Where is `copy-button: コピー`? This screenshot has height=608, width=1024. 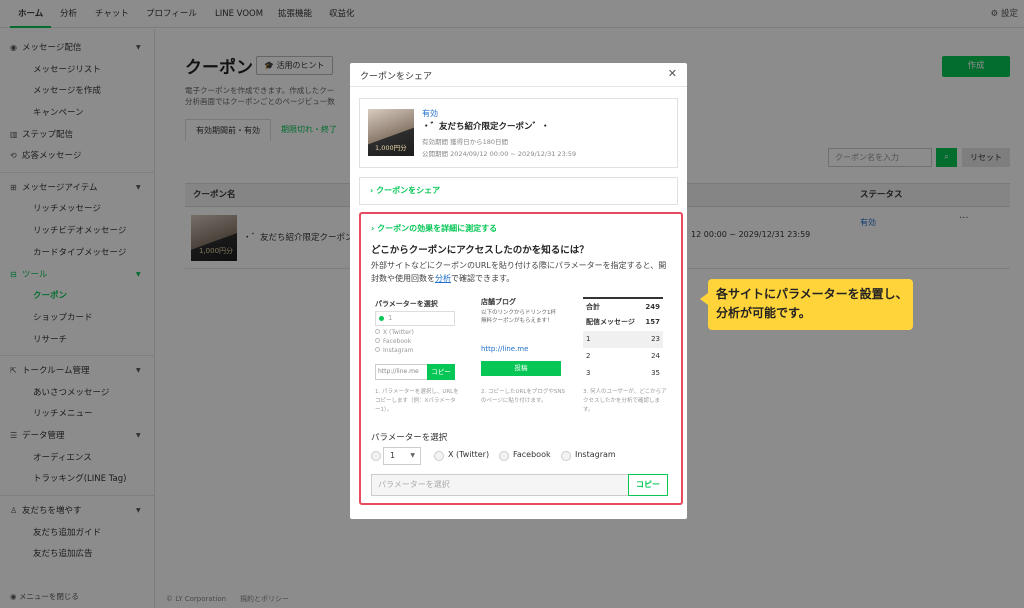
copy-button: コピー is located at coordinates (648, 485).